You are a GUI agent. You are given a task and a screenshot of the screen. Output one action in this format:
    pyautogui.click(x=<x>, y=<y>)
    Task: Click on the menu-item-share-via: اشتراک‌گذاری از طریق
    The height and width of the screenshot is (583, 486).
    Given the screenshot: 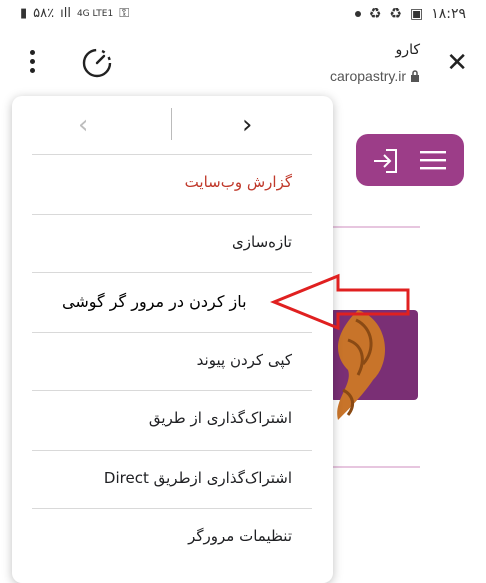 What is the action you would take?
    pyautogui.click(x=172, y=419)
    